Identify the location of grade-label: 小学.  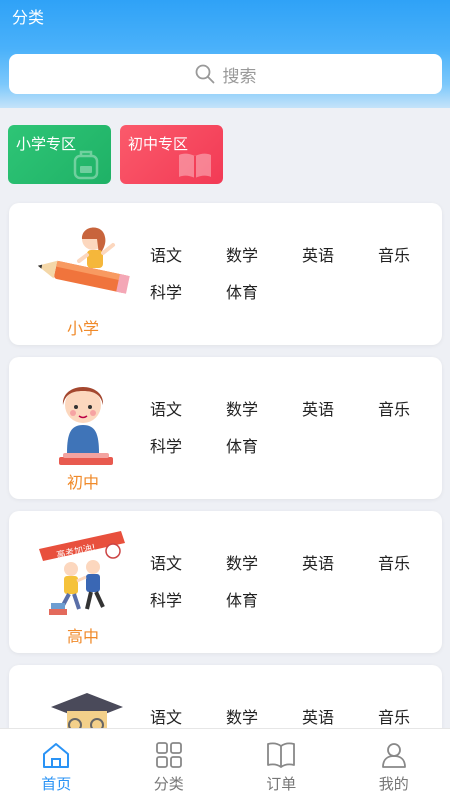
(82, 328).